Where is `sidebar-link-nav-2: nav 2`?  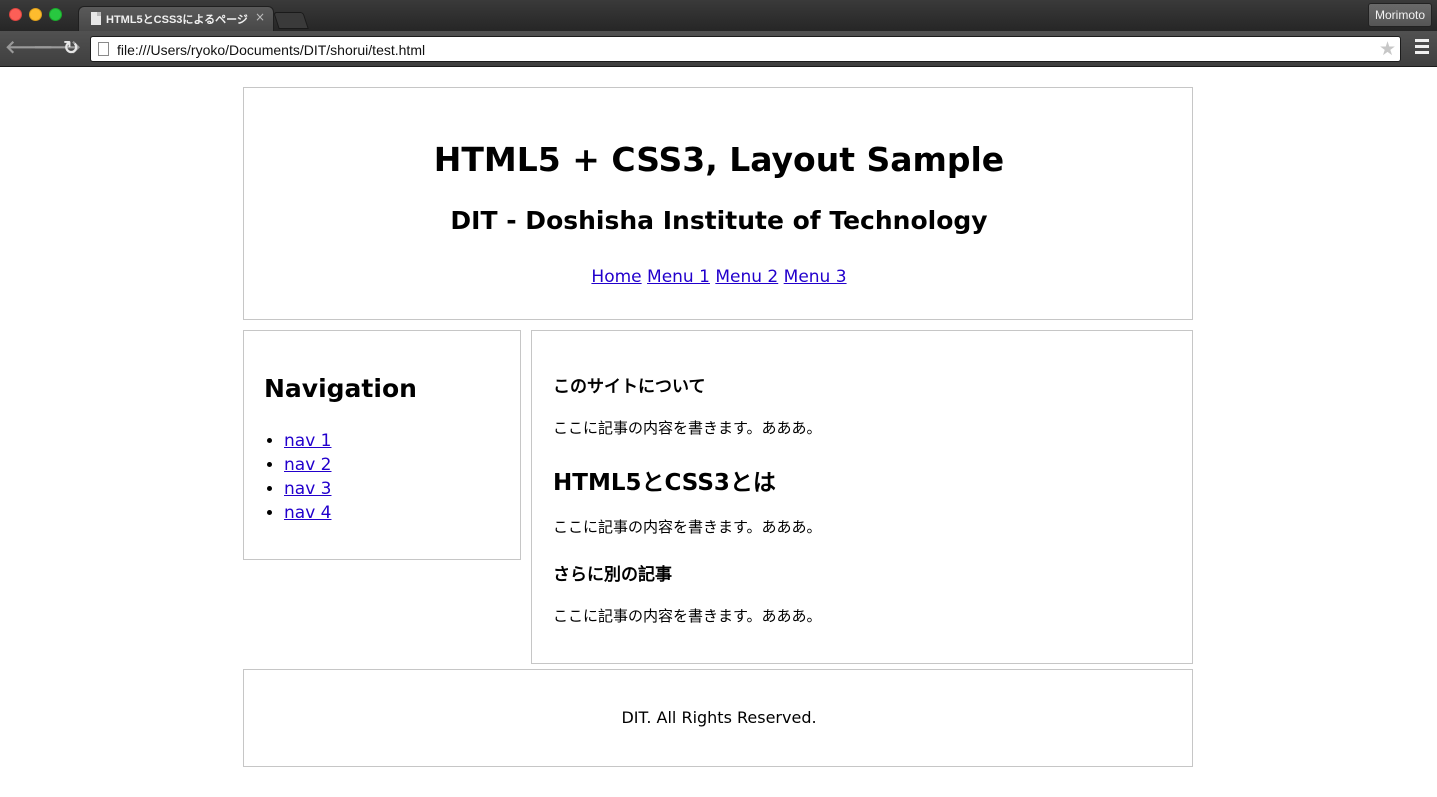
sidebar-link-nav-2: nav 2 is located at coordinates (307, 465).